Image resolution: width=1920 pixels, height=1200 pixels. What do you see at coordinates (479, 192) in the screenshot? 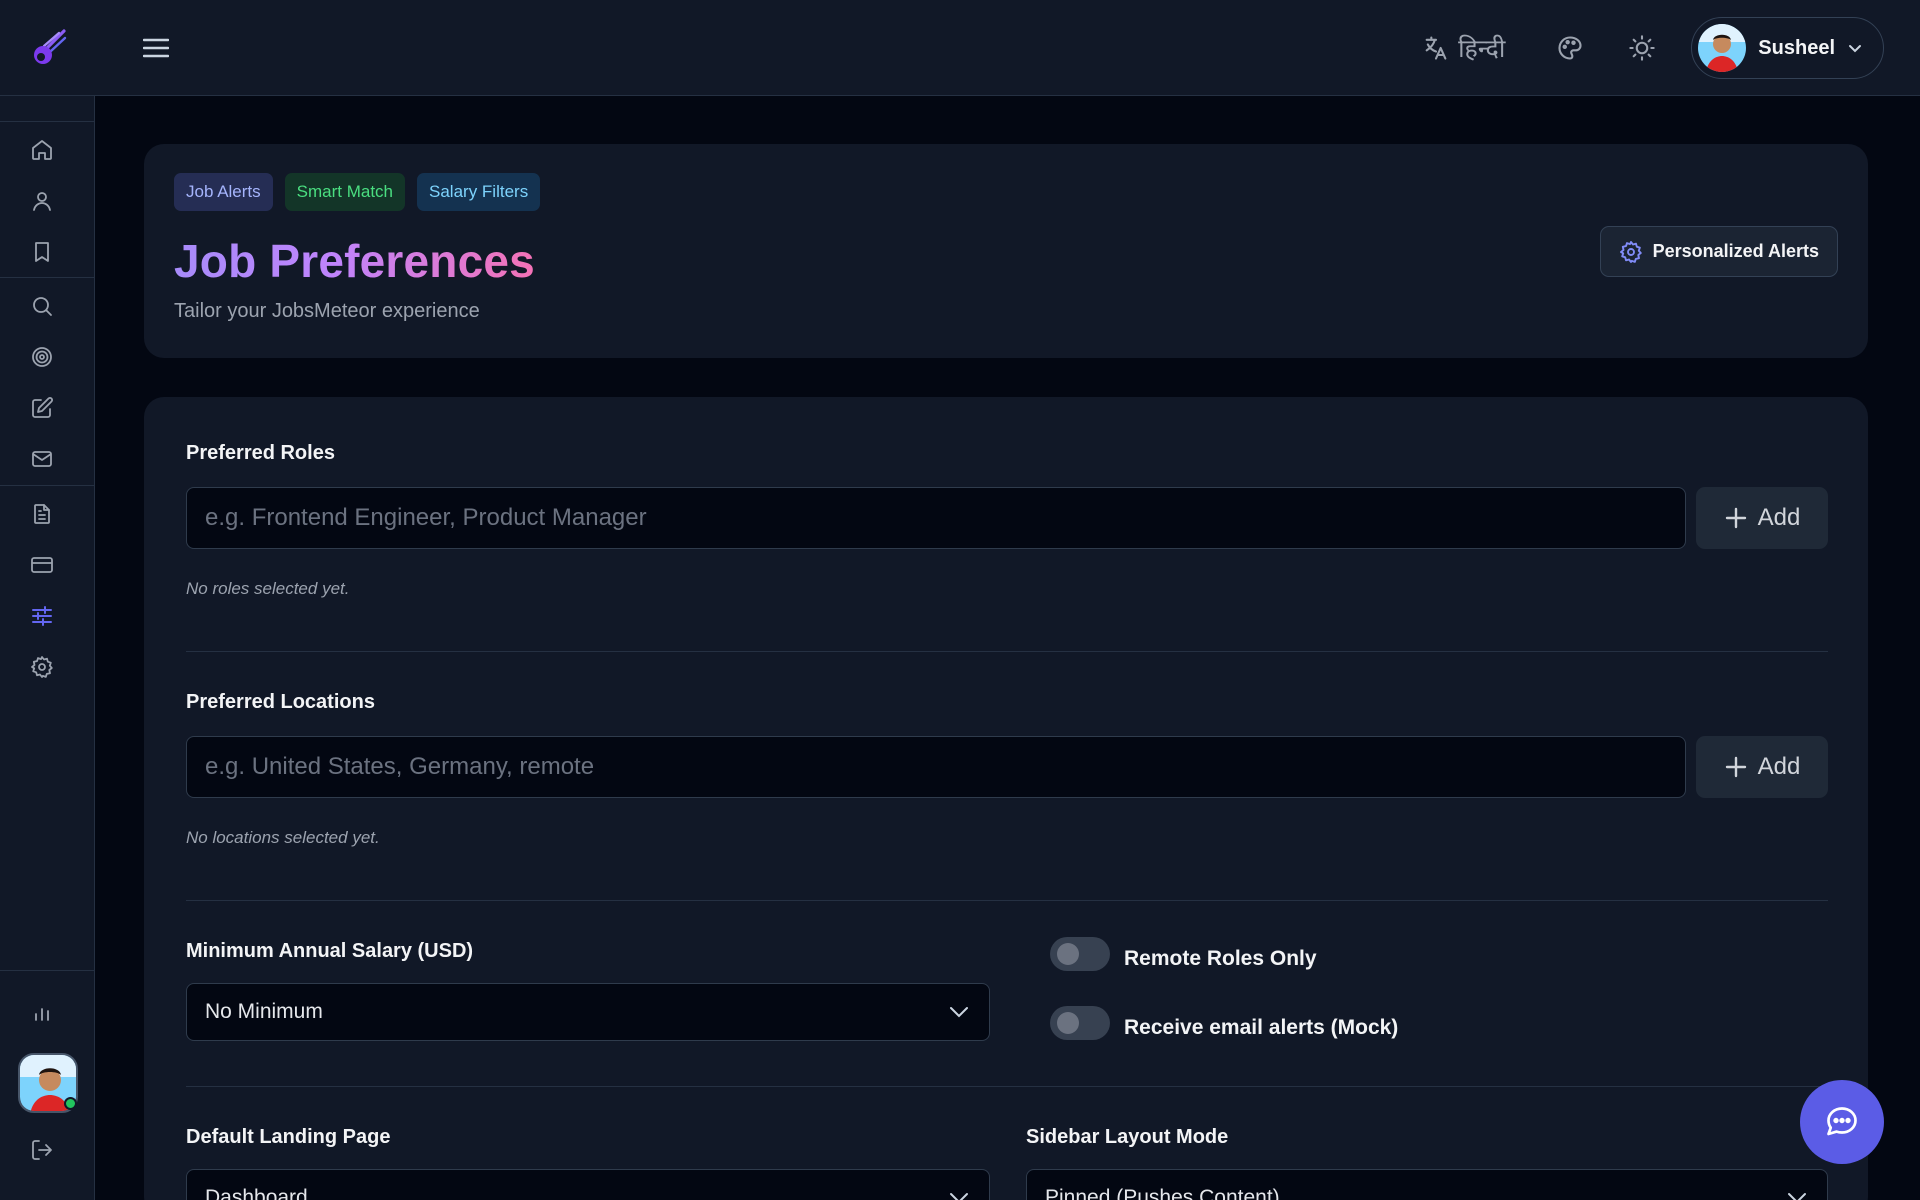
I see `tag-salary-filters: Salary Filters` at bounding box center [479, 192].